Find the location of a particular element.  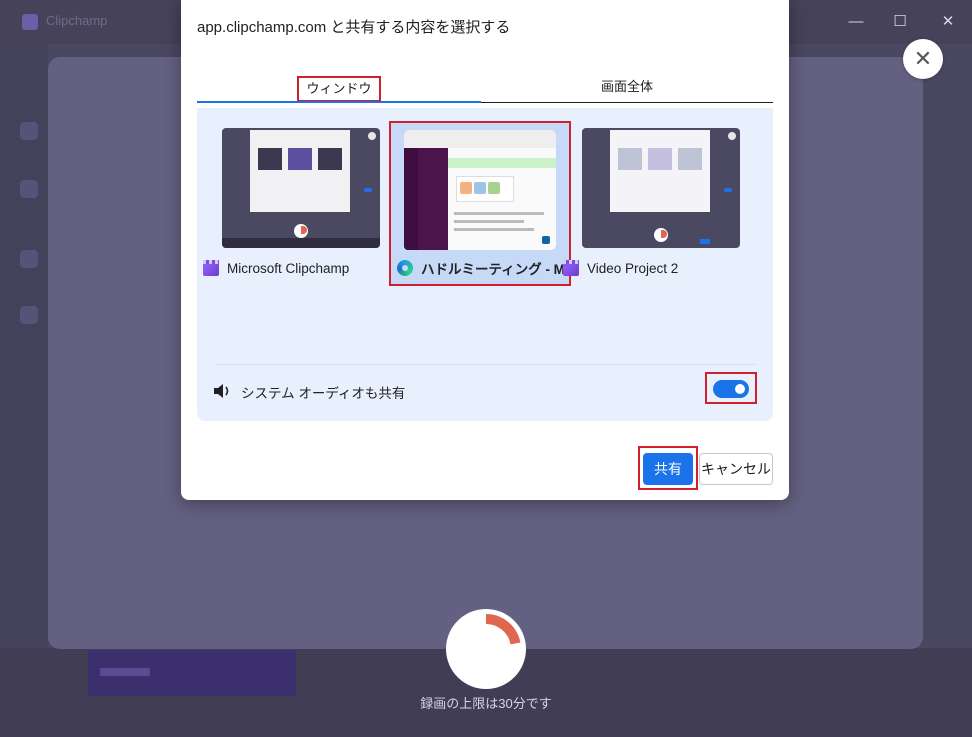

recording-limit-text: 録画の上限は30分です is located at coordinates (486, 703).